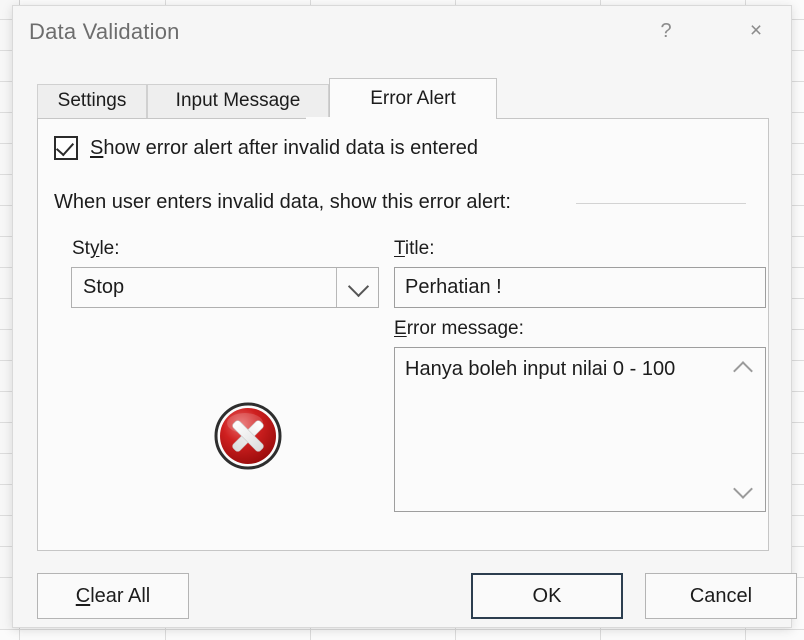  What do you see at coordinates (580, 287) in the screenshot?
I see `title-input: Perhatian !` at bounding box center [580, 287].